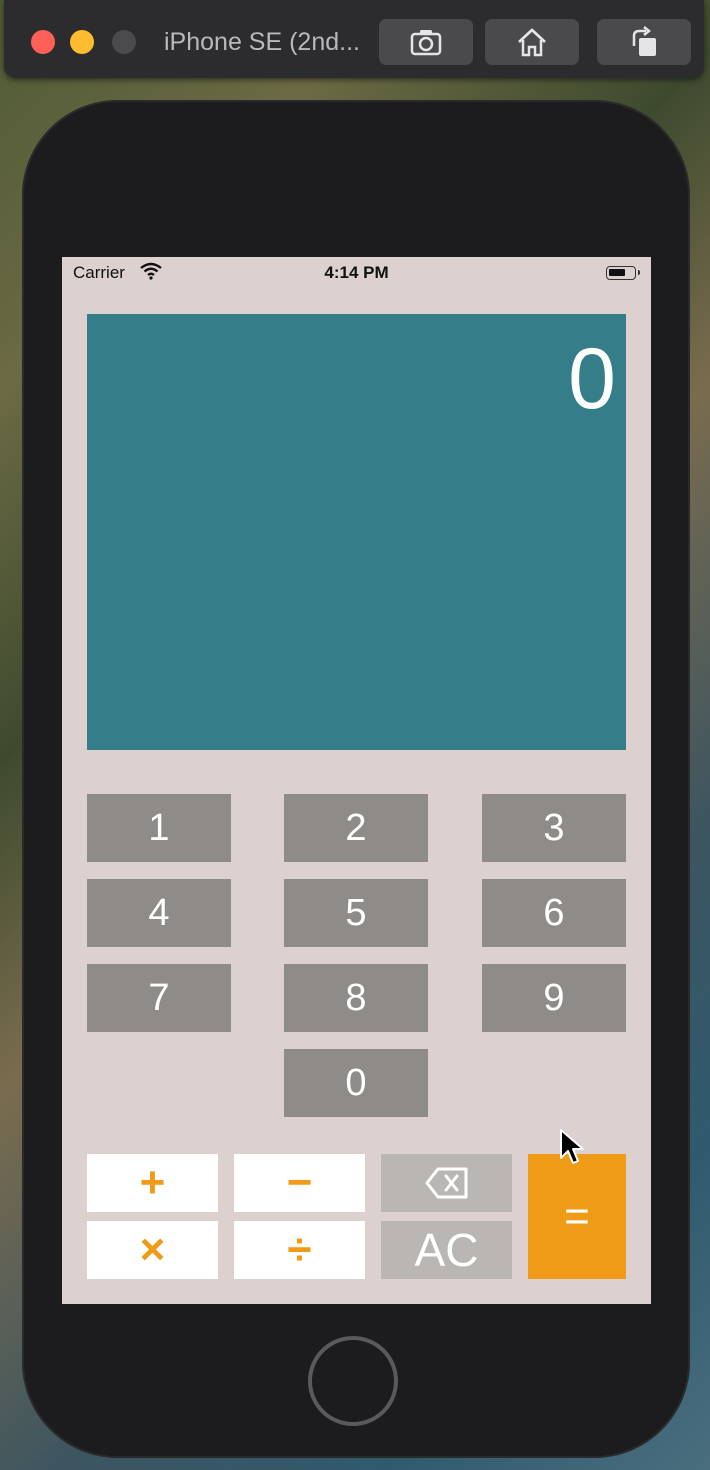 This screenshot has height=1470, width=710. I want to click on digit-2-button: 2, so click(356, 828).